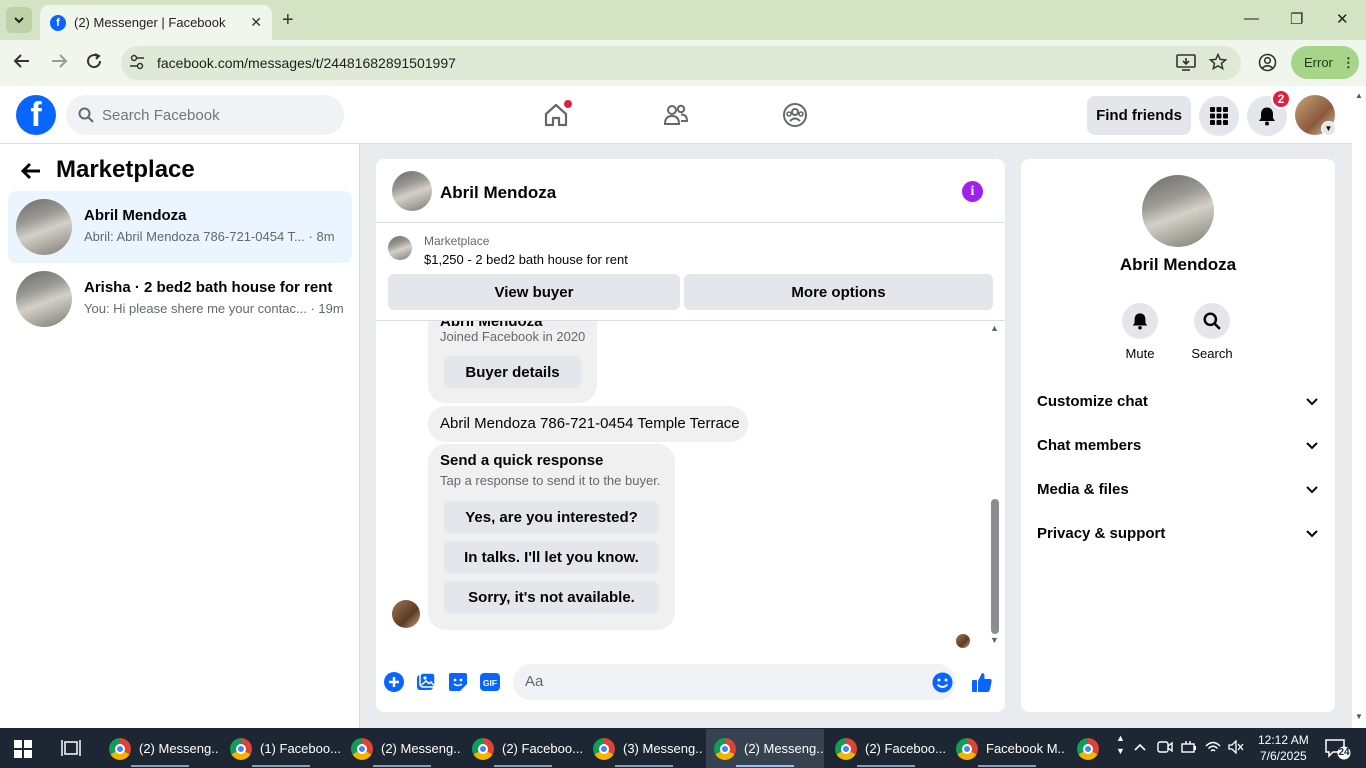  What do you see at coordinates (36, 115) in the screenshot?
I see `facebook-logo-icon: f` at bounding box center [36, 115].